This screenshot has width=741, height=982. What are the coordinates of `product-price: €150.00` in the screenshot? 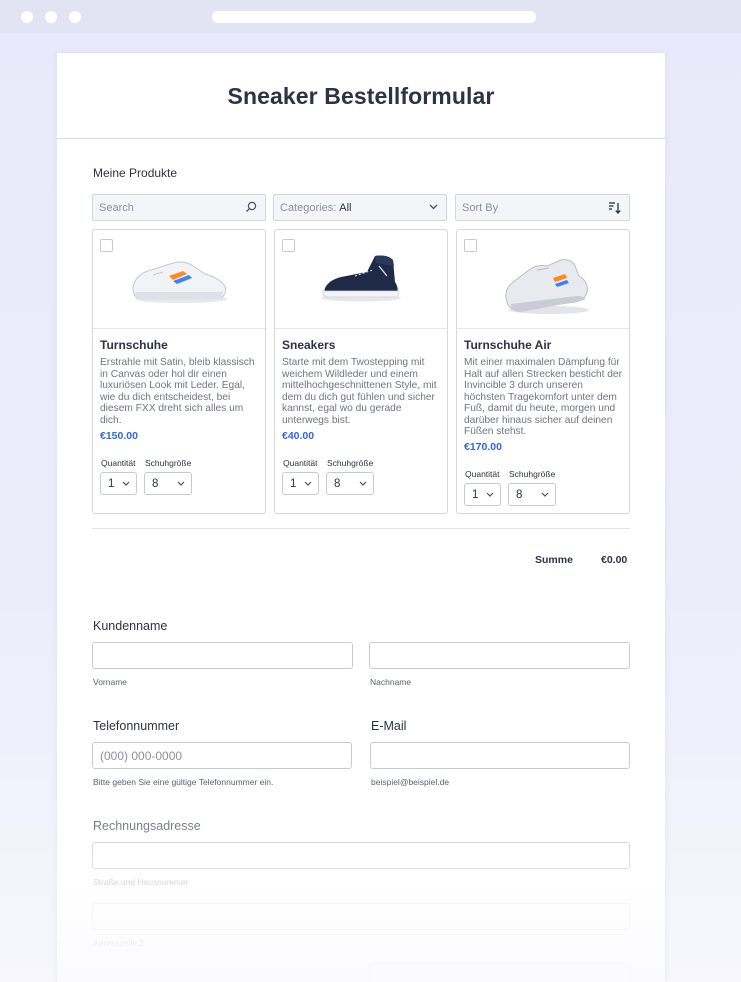 It's located at (119, 436).